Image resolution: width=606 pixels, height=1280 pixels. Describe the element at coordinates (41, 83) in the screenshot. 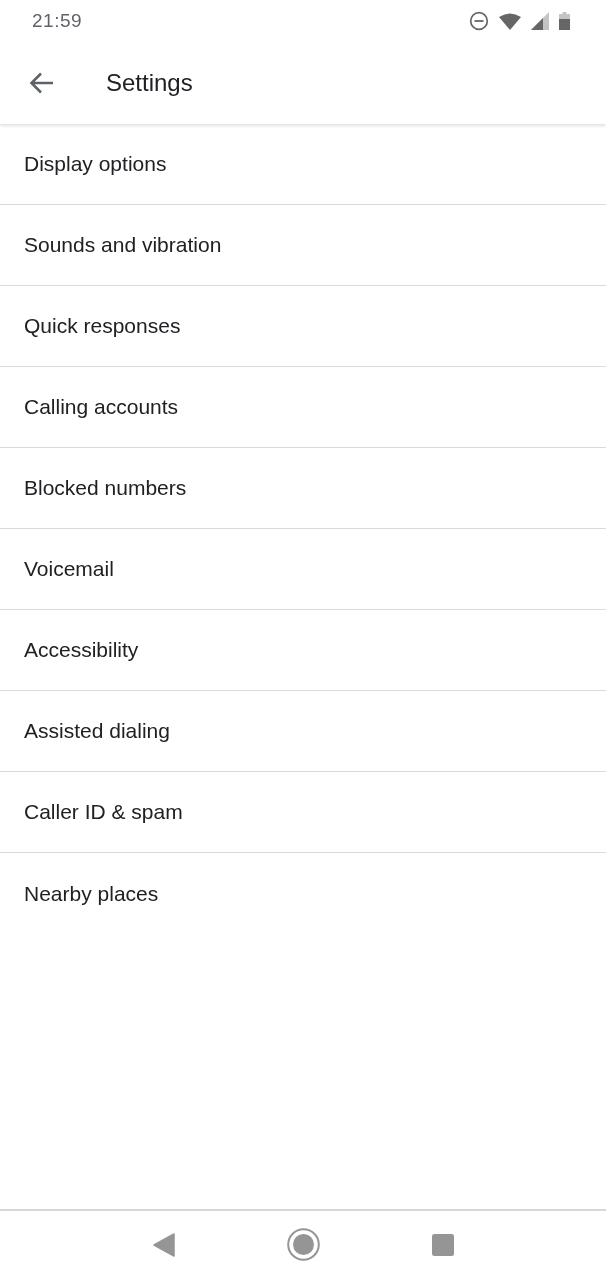

I see `back-arrow-icon` at that location.